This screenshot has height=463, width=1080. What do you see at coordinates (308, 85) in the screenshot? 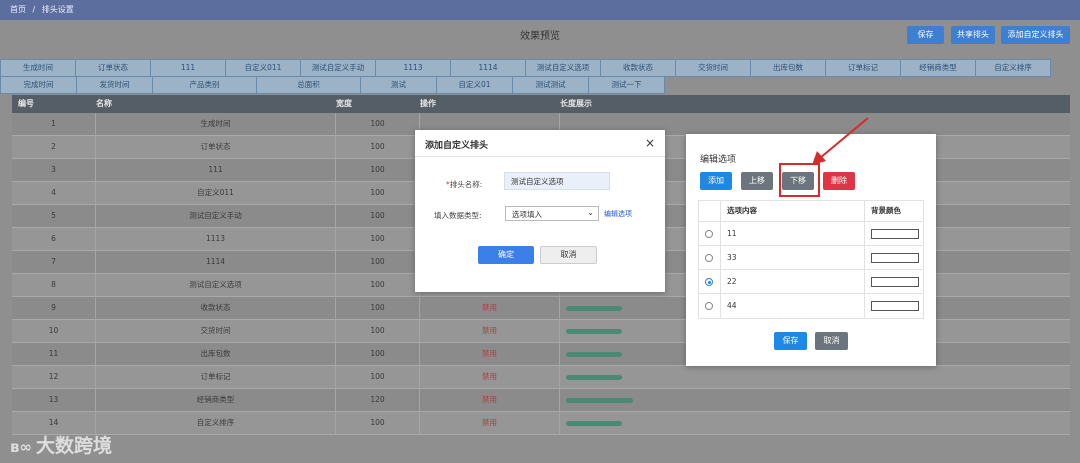
I see `preview-header-cell: 总面积` at bounding box center [308, 85].